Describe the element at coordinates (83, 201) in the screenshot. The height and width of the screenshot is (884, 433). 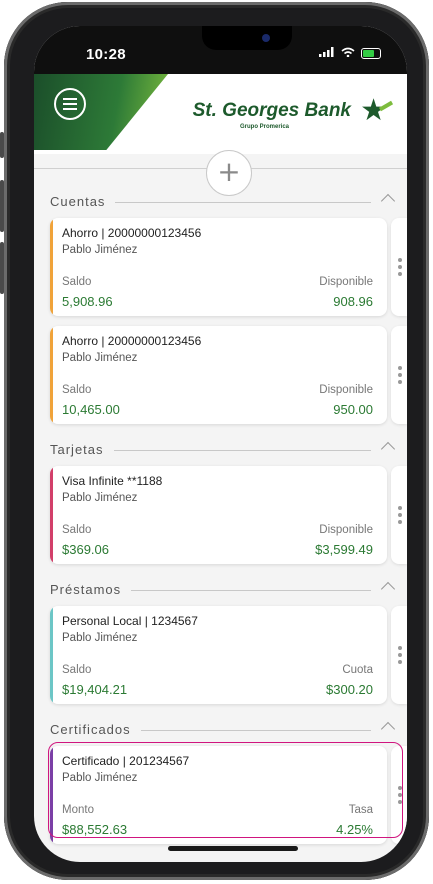
I see `section-title: Cuentas` at that location.